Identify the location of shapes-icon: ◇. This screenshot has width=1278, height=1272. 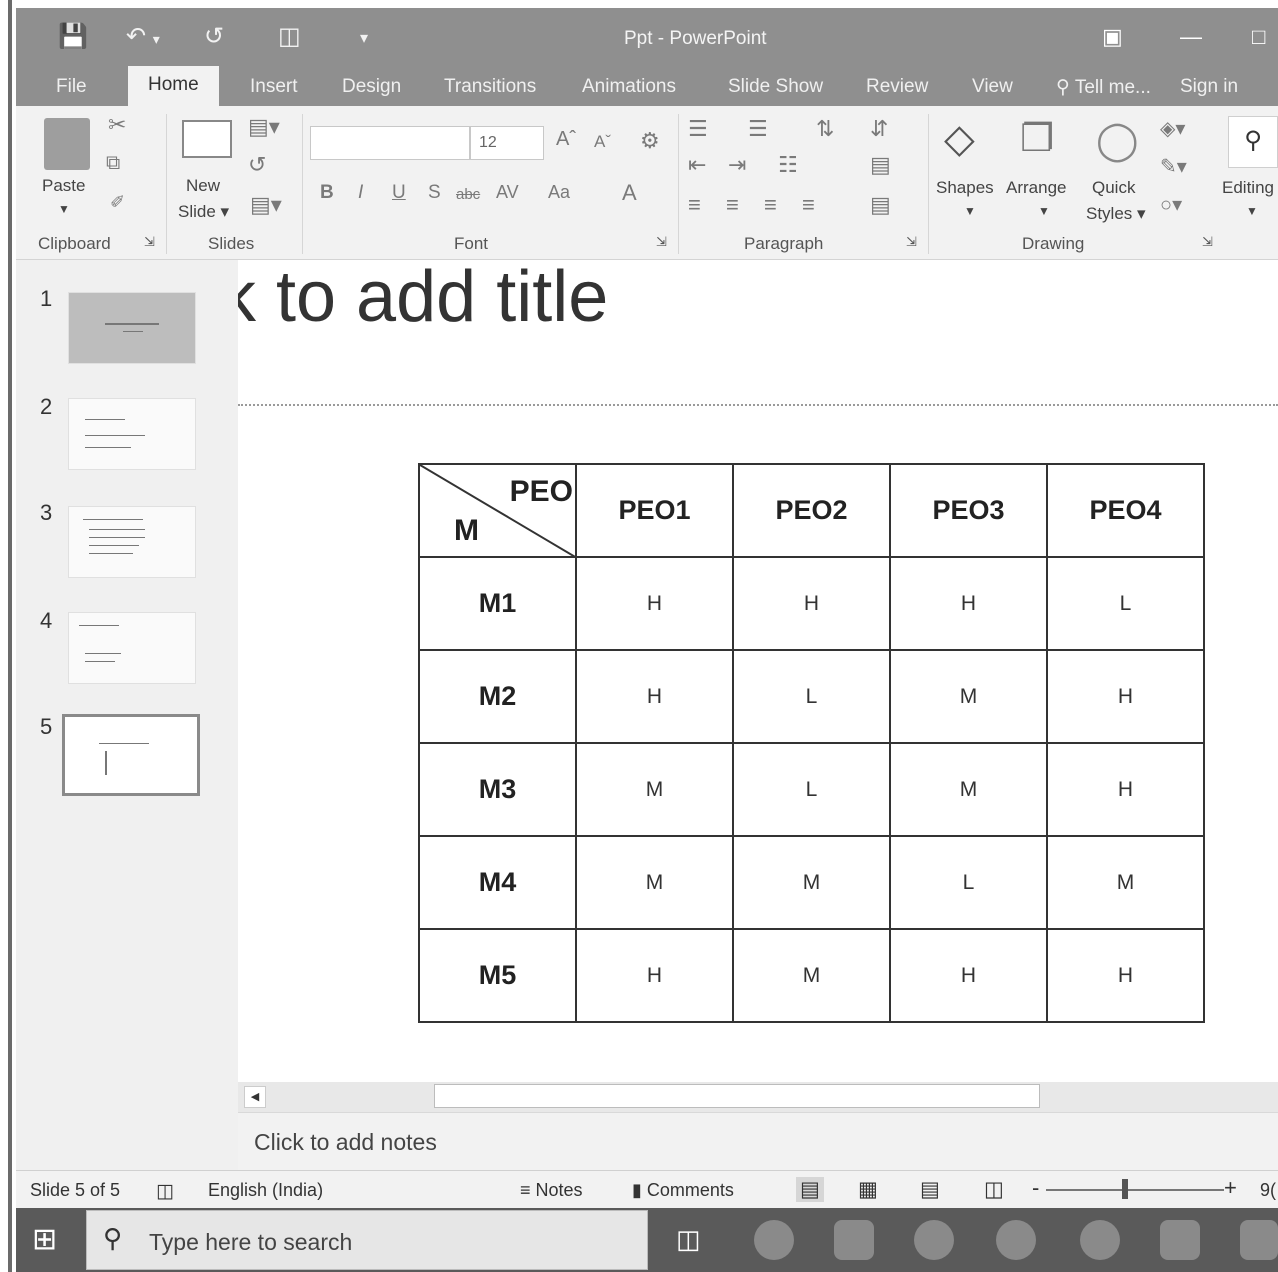
(959, 139).